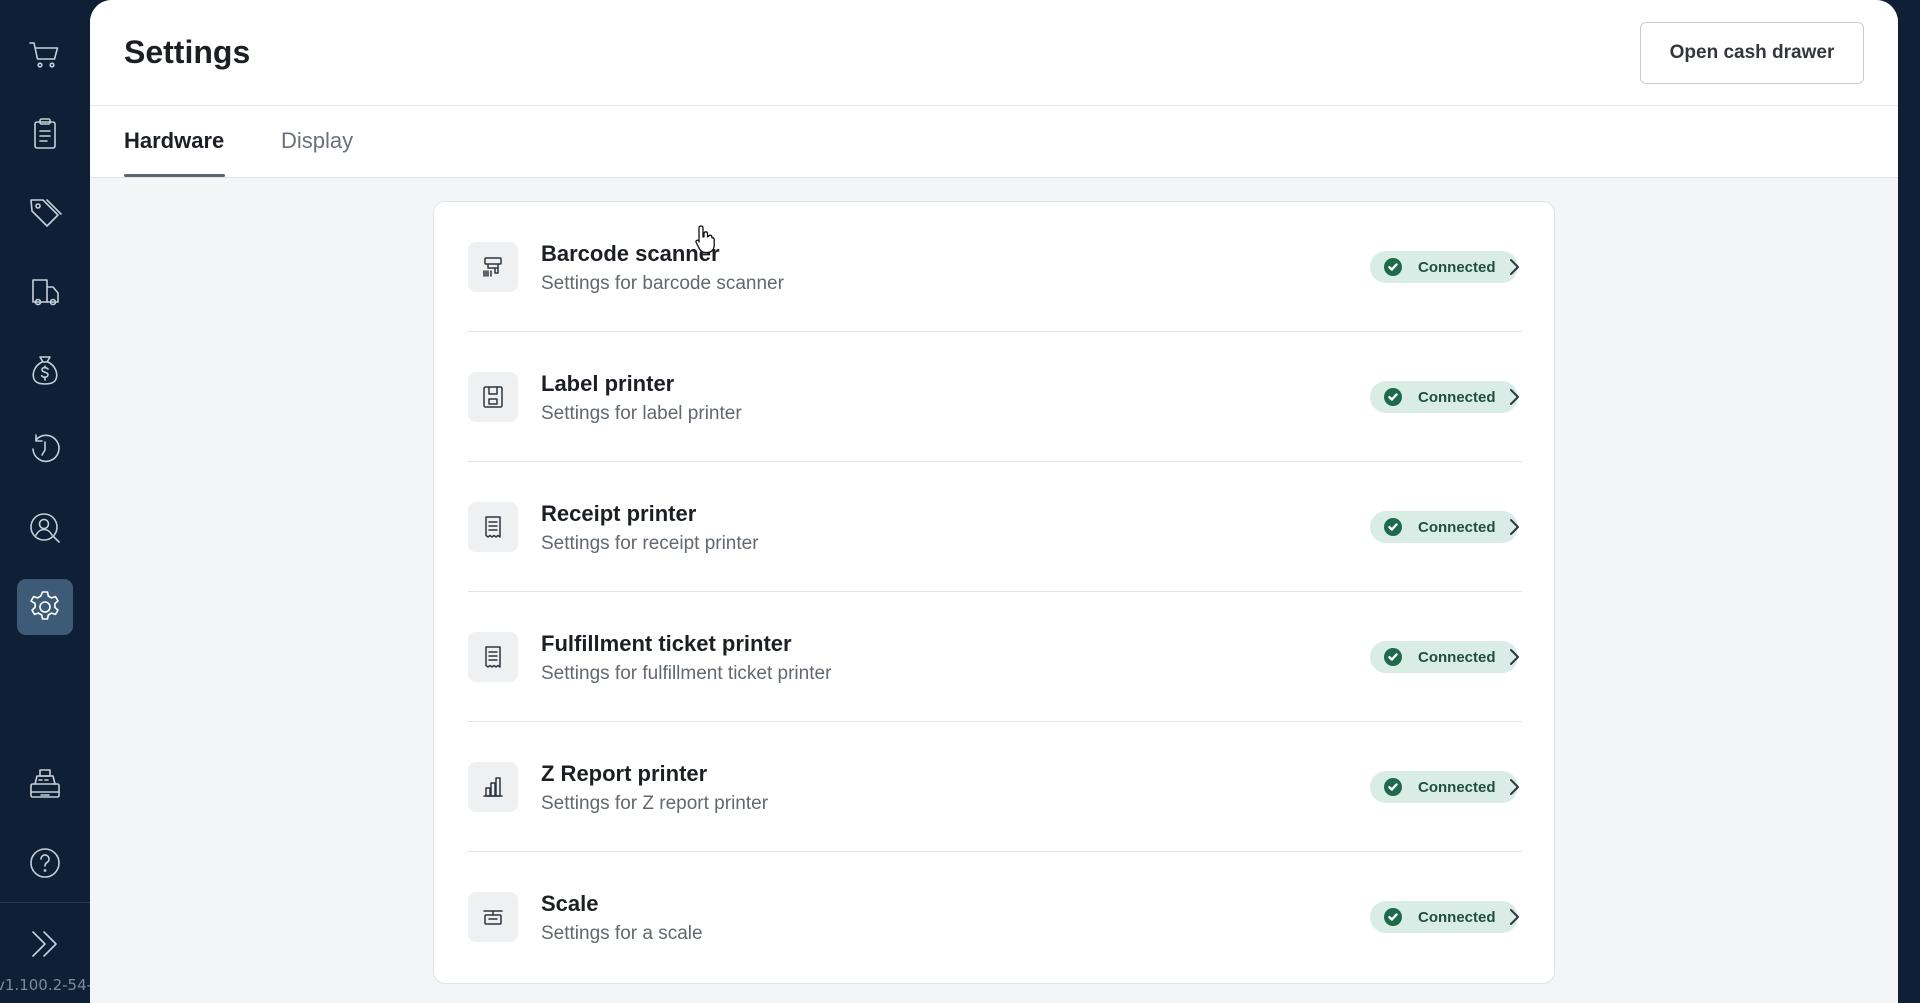 The width and height of the screenshot is (1920, 1003). I want to click on history-icon, so click(46, 448).